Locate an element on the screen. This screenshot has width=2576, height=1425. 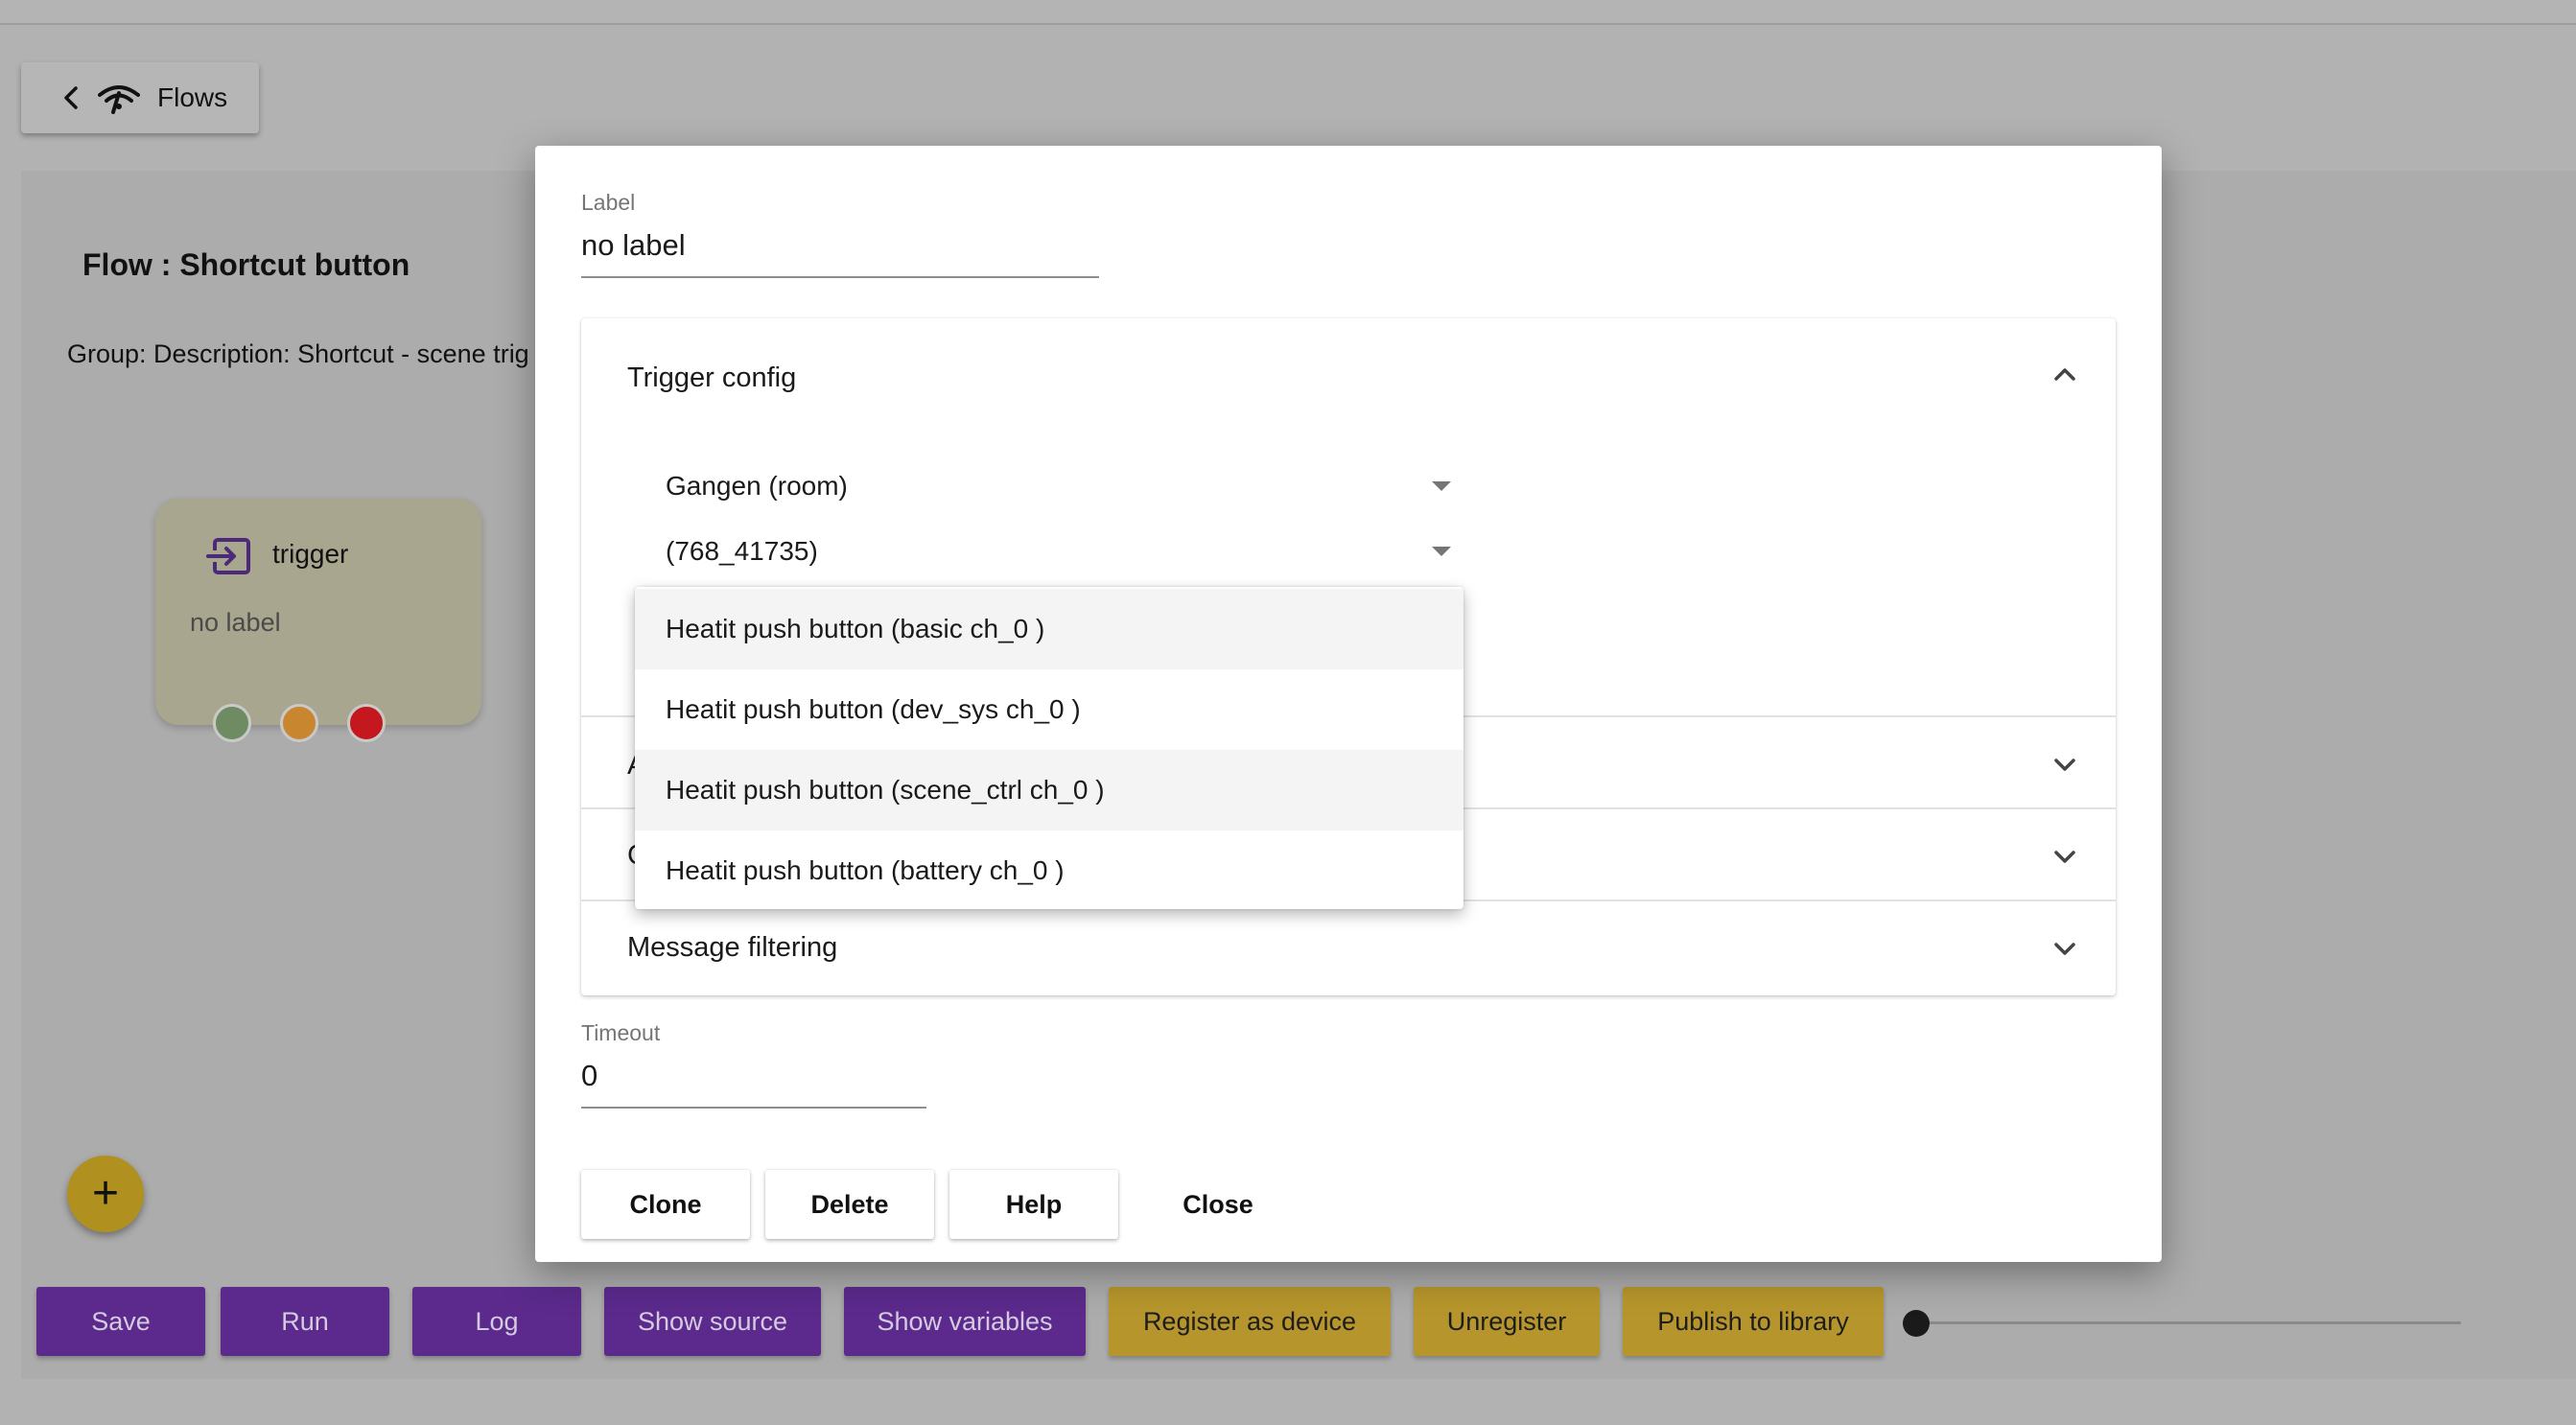
show-source-button: Show source is located at coordinates (712, 1322).